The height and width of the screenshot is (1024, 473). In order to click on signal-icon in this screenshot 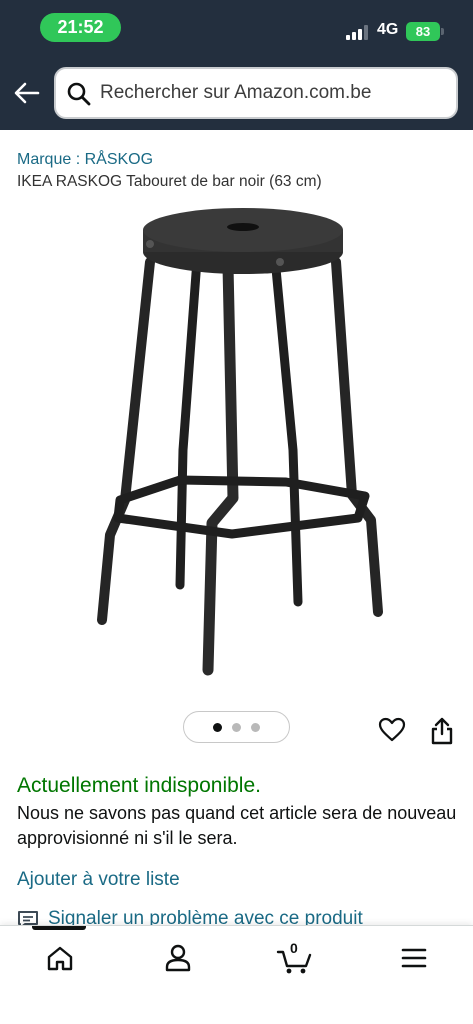, I will do `click(358, 32)`.